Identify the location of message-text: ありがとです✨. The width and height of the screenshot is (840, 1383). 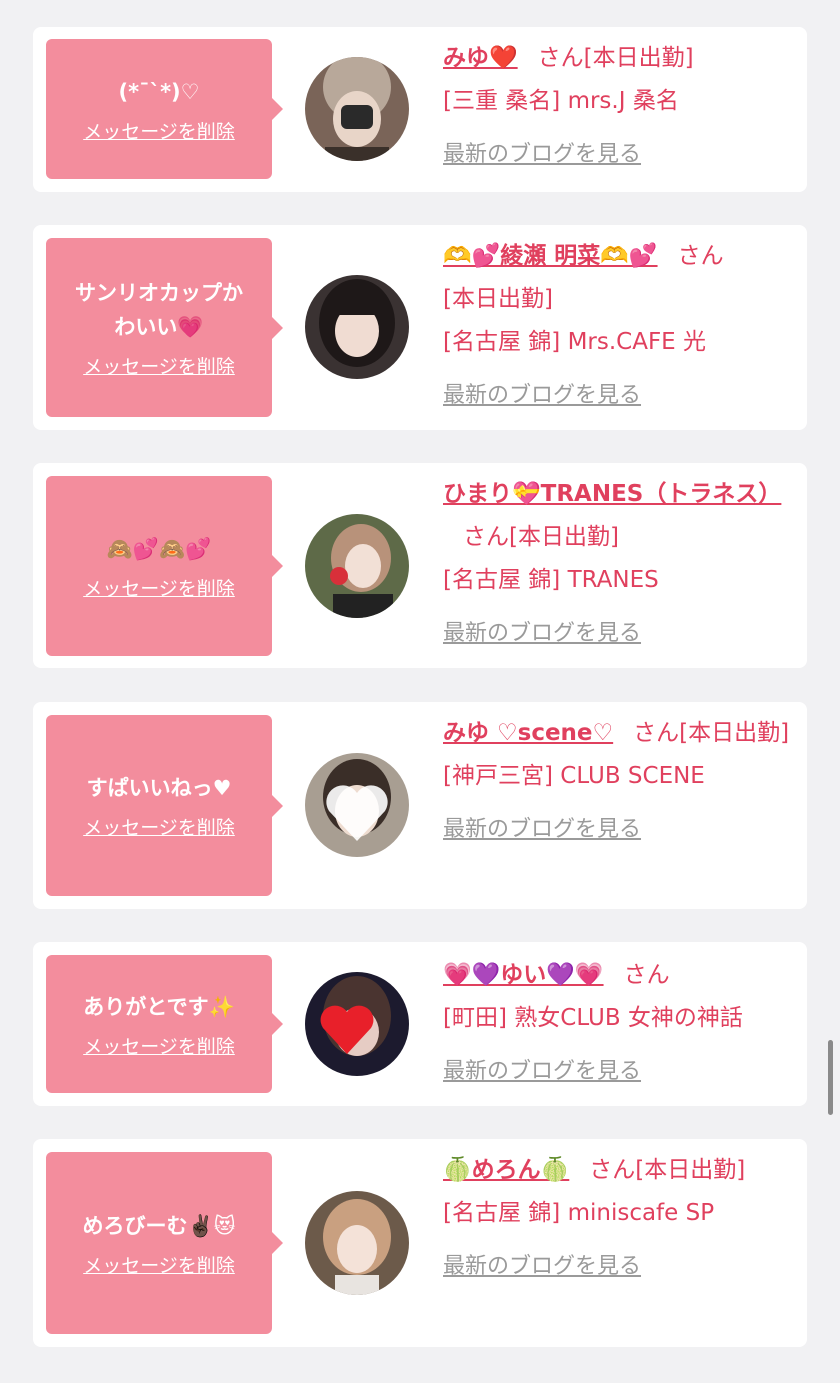
(159, 1006).